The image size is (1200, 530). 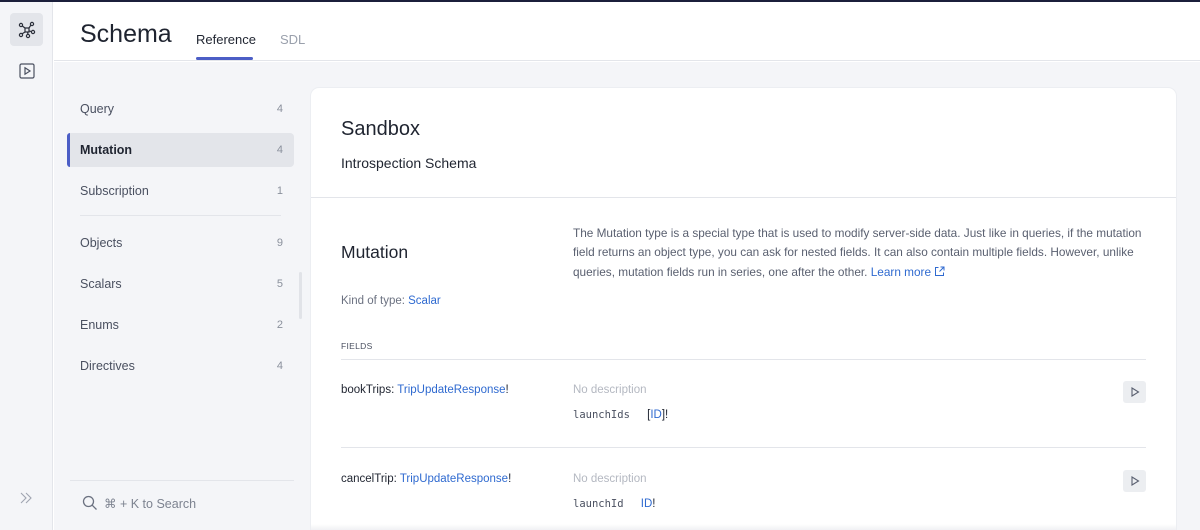 I want to click on field-signature: bookTrips: TripUpdateResponse!, so click(x=425, y=390).